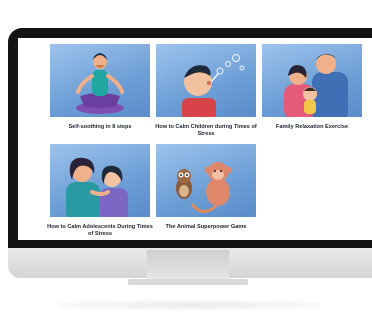 Image resolution: width=372 pixels, height=313 pixels. What do you see at coordinates (190, 305) in the screenshot?
I see `monitor-shadow` at bounding box center [190, 305].